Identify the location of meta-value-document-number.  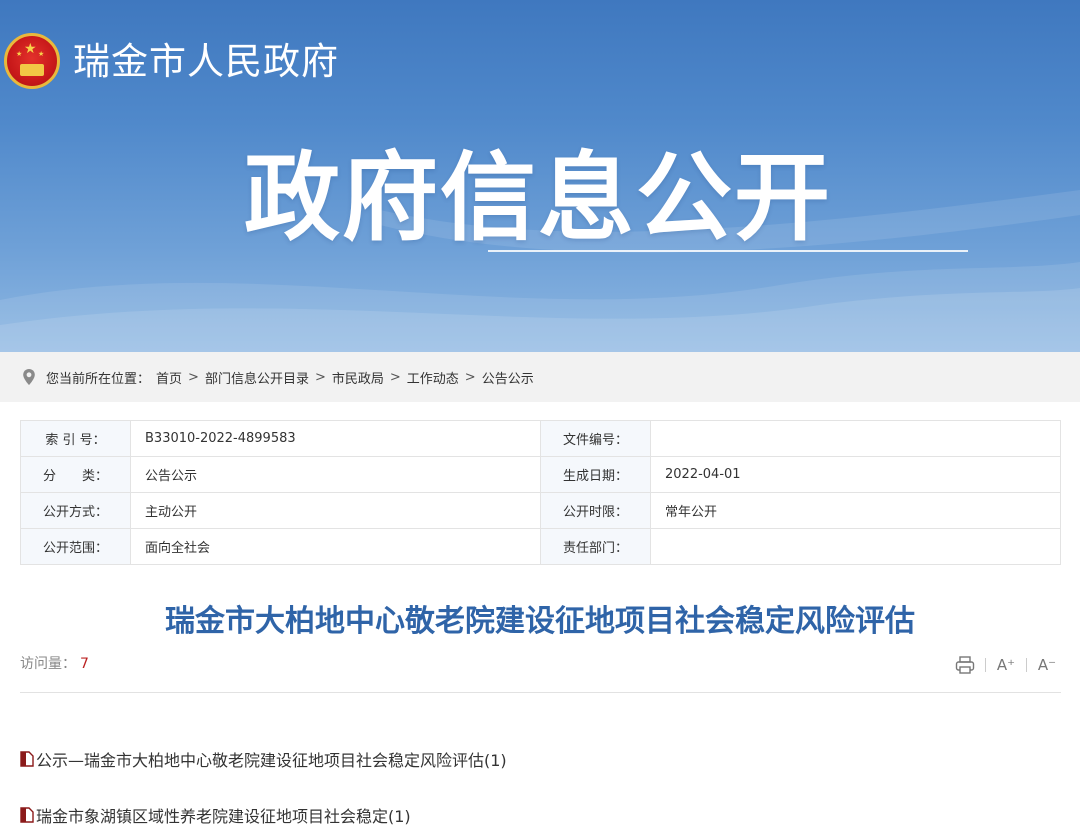
(855, 438).